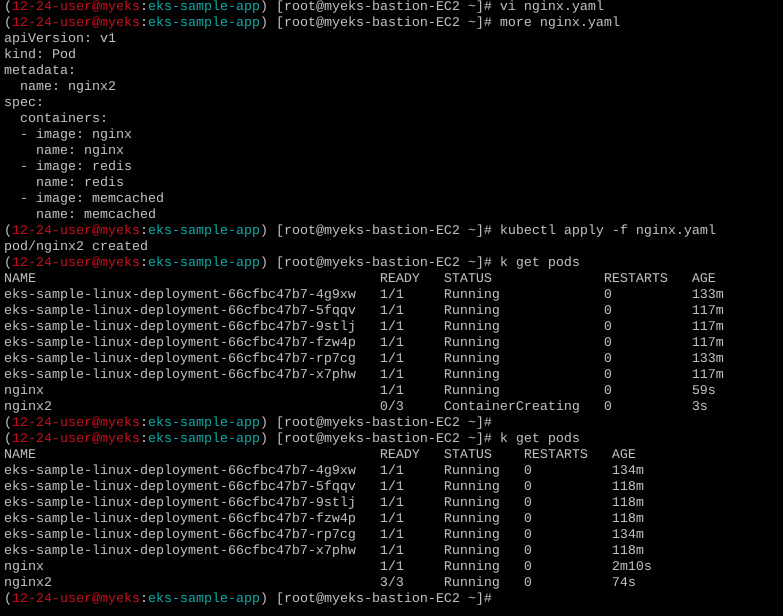 This screenshot has height=616, width=783. Describe the element at coordinates (632, 567) in the screenshot. I see `table-cell: 2m10s` at that location.